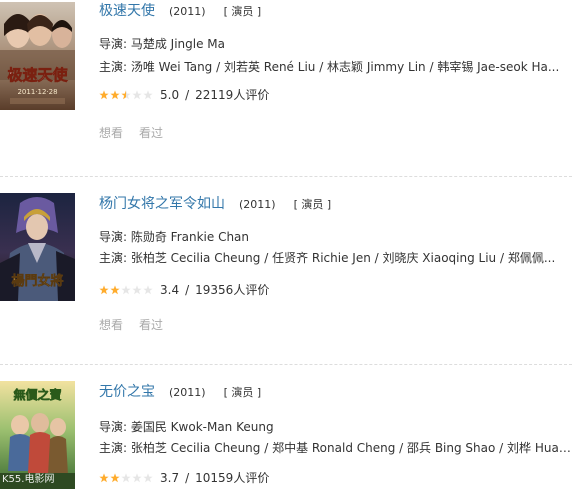  I want to click on rating-votes: 22119人评价, so click(232, 95).